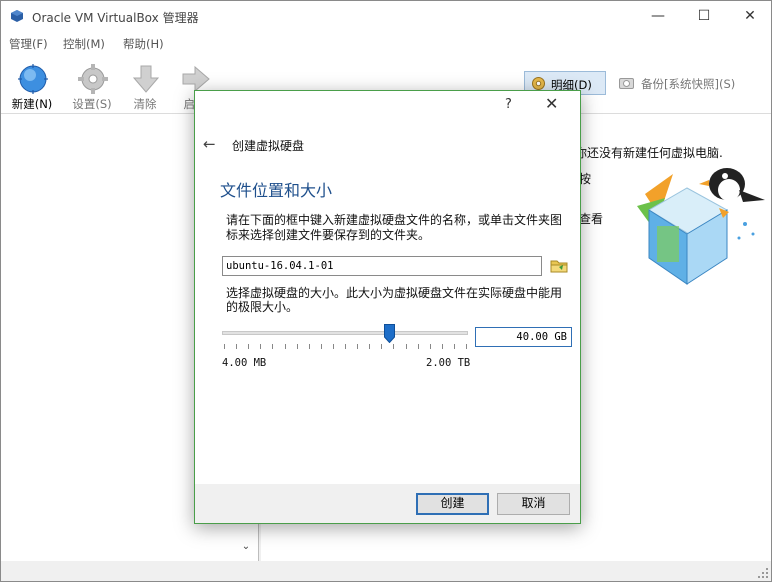 This screenshot has width=772, height=582. What do you see at coordinates (92, 104) in the screenshot?
I see `settings-button-label: 设置(S)` at bounding box center [92, 104].